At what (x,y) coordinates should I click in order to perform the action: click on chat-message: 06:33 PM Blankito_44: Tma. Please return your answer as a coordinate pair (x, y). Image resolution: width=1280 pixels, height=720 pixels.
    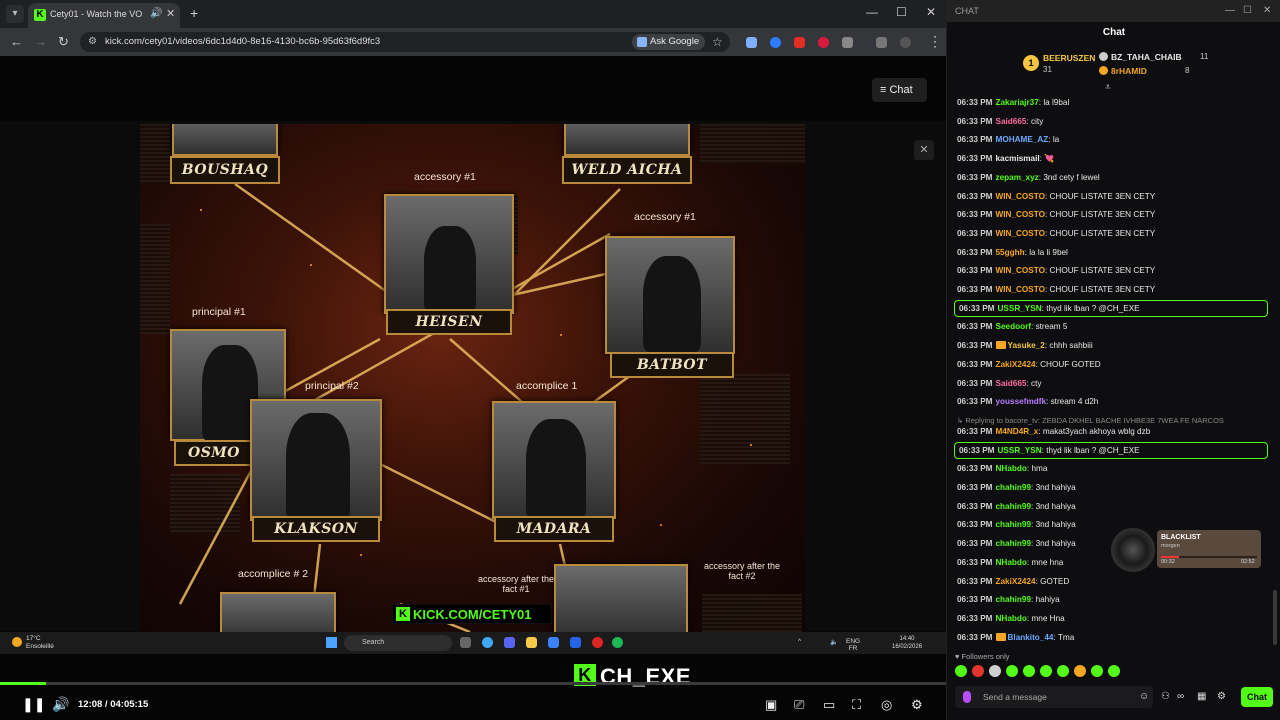
    Looking at the image, I should click on (1113, 637).